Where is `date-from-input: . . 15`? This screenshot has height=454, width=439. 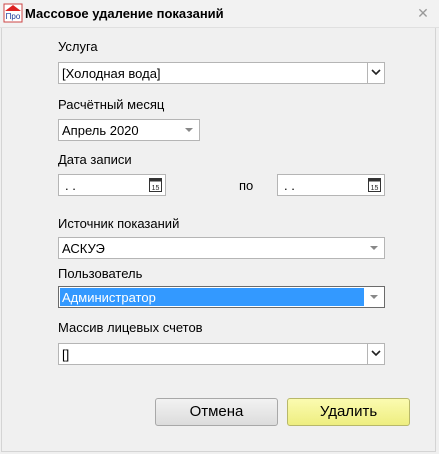
date-from-input: . . 15 is located at coordinates (112, 185).